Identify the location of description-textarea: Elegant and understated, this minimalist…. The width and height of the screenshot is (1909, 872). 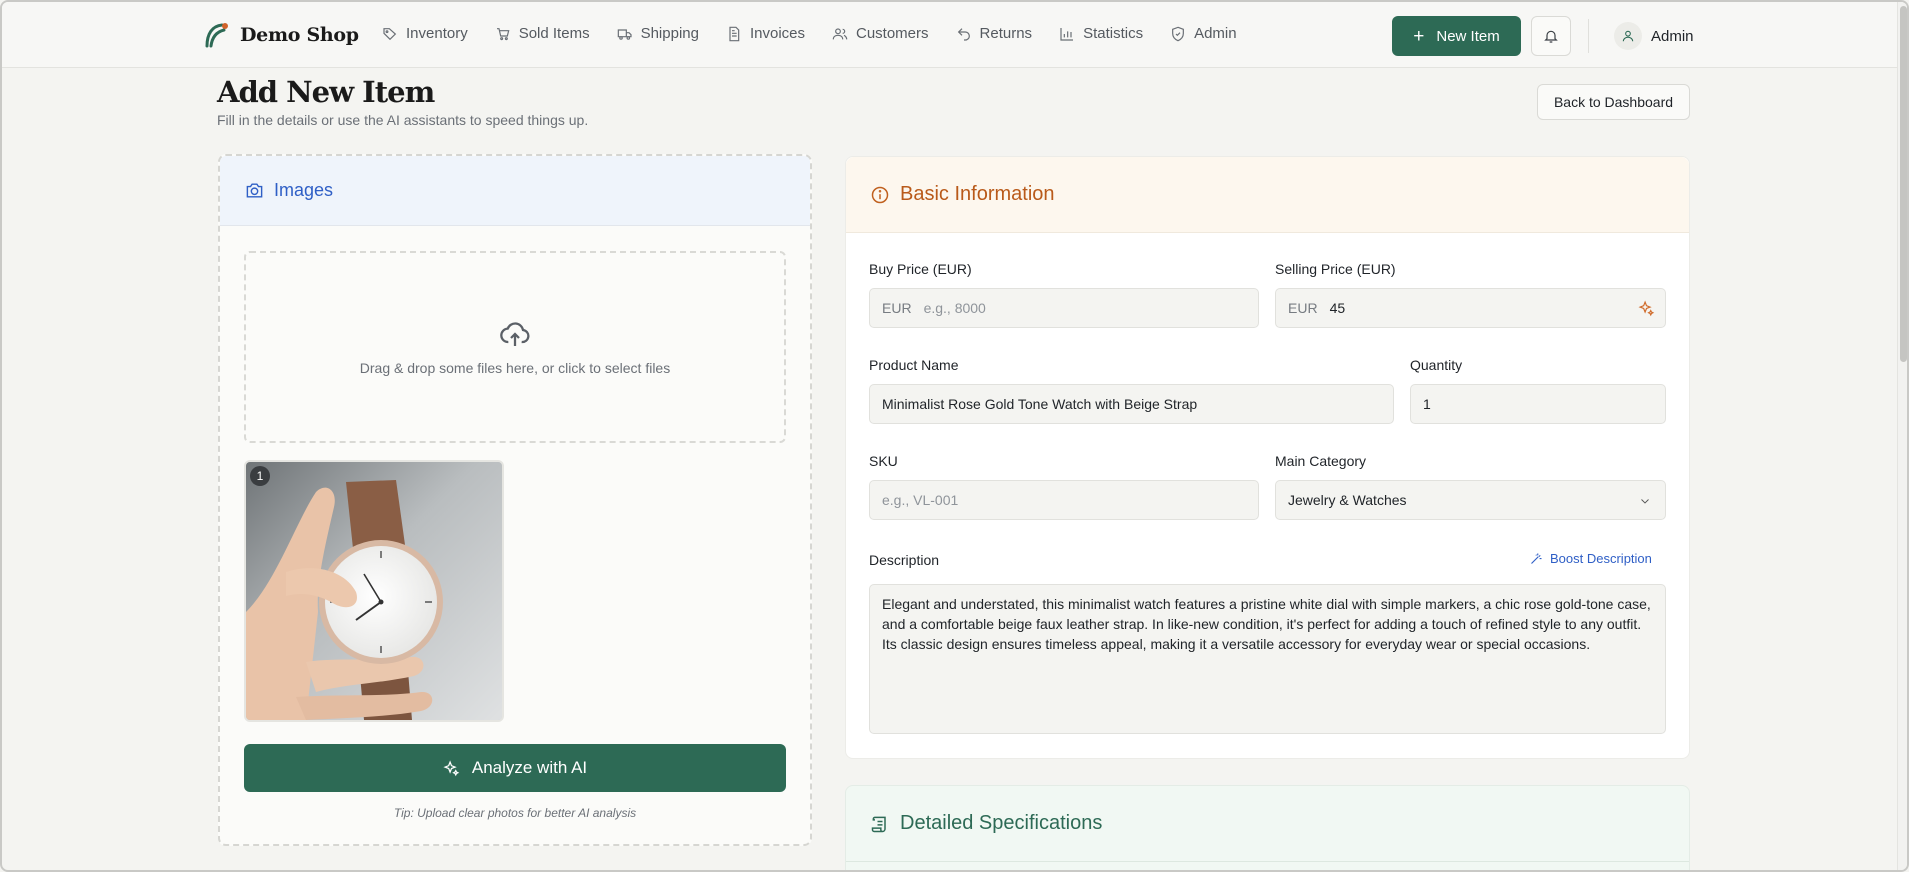
(1267, 659).